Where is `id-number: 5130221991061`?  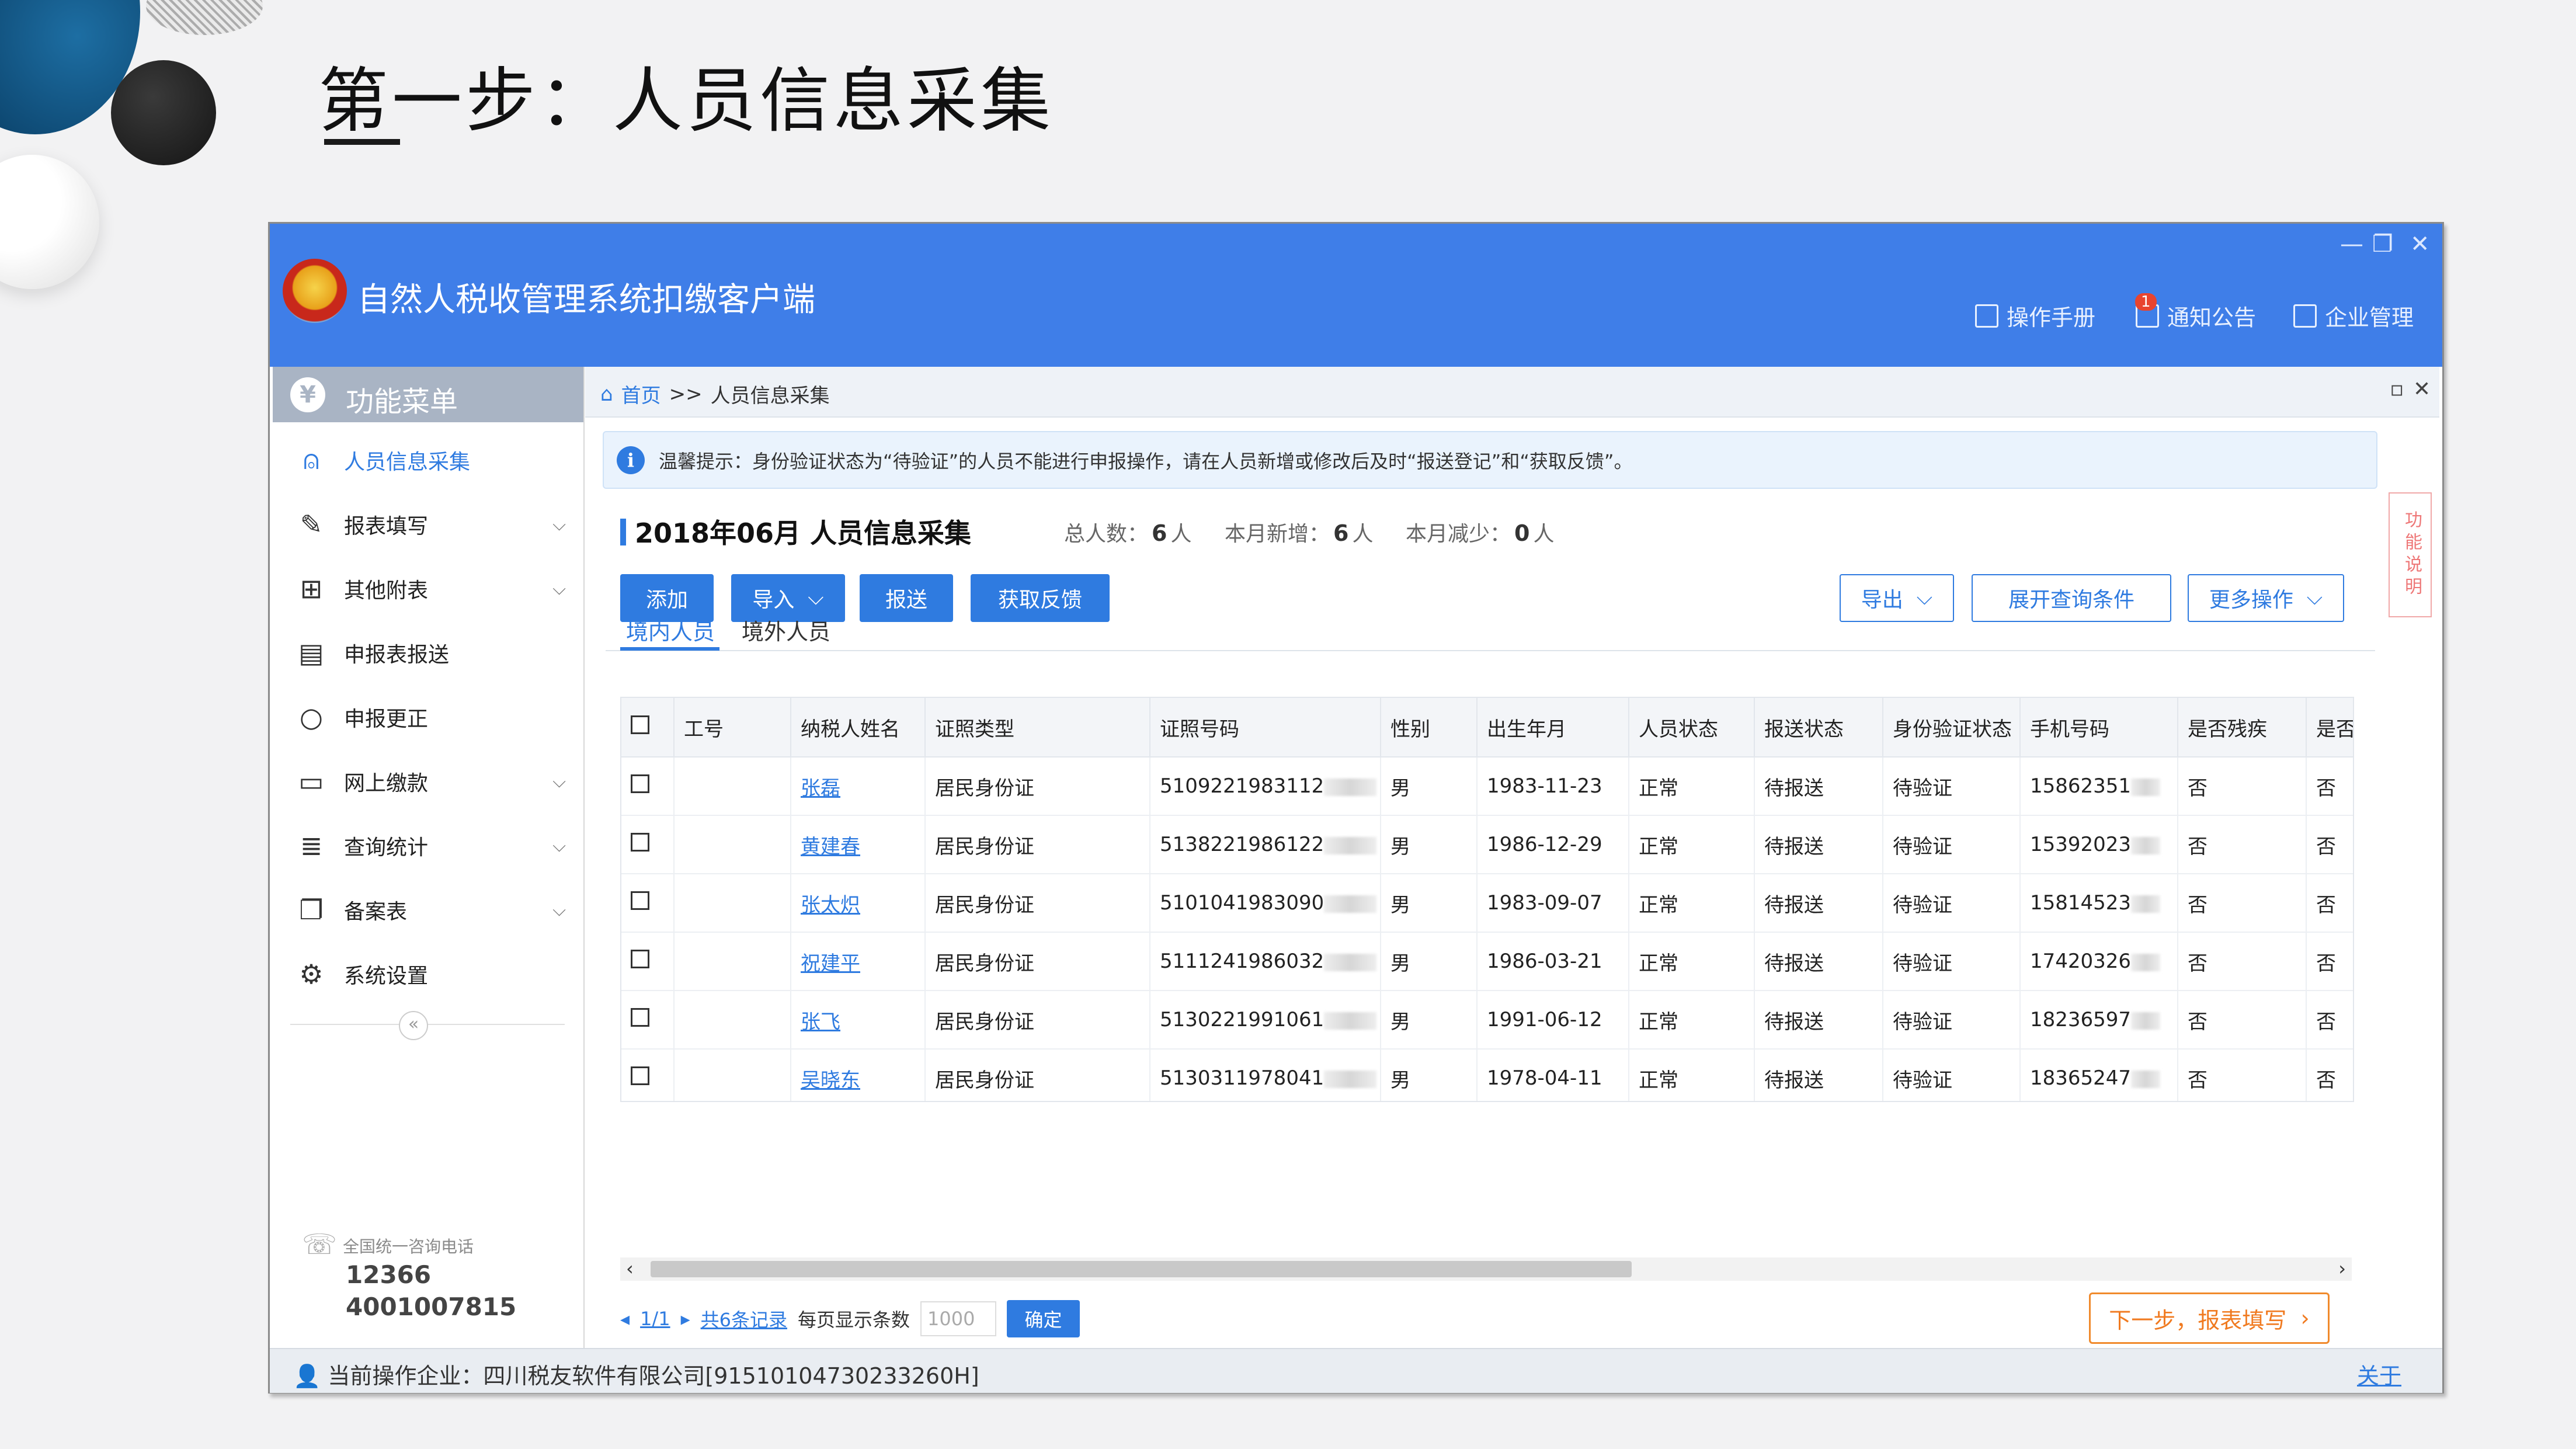
id-number: 5130221991061 is located at coordinates (1242, 1019).